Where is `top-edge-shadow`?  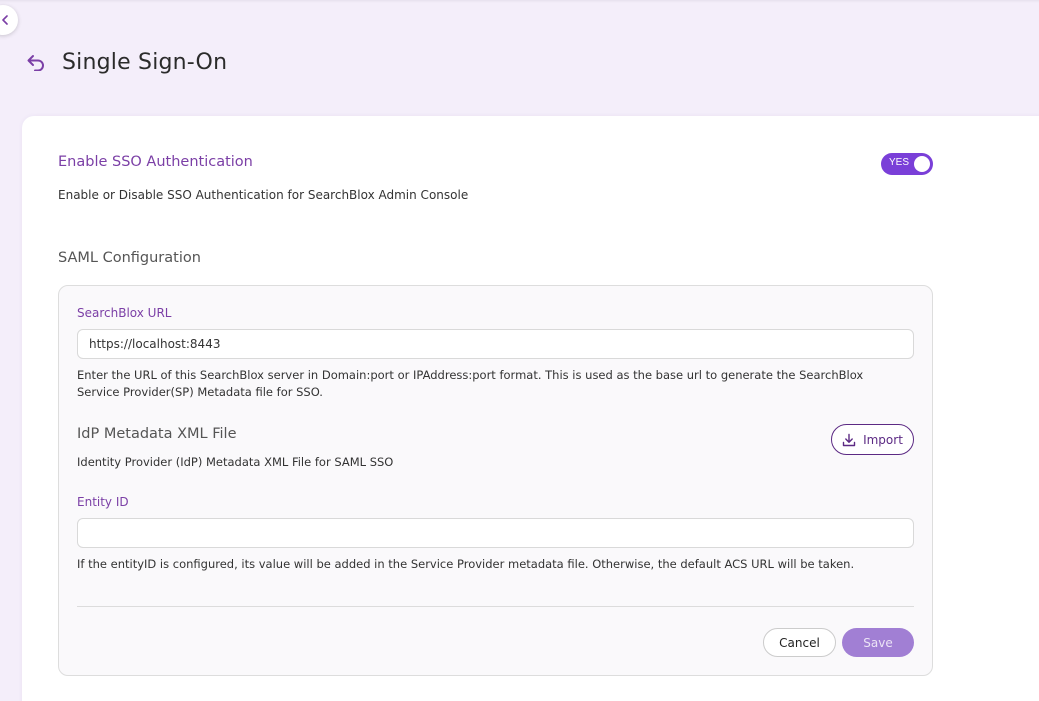 top-edge-shadow is located at coordinates (519, 1).